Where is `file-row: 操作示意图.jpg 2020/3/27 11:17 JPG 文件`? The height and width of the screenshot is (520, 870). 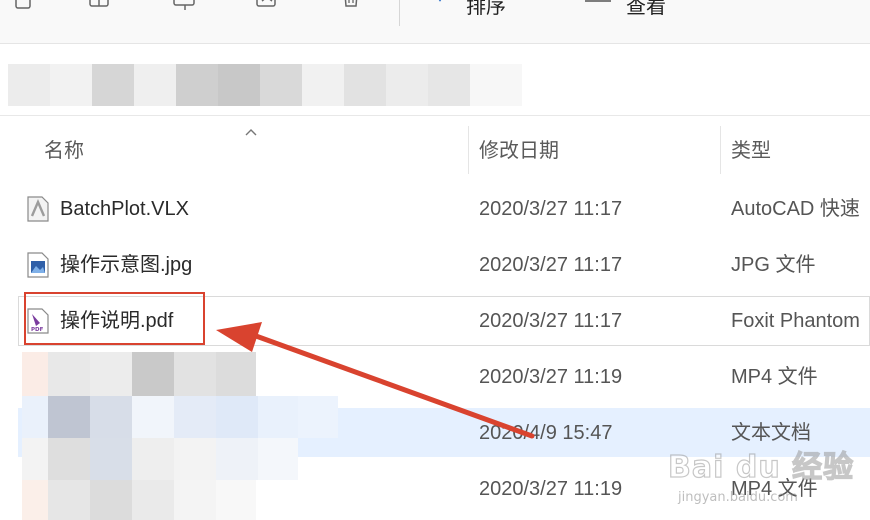
file-row: 操作示意图.jpg 2020/3/27 11:17 JPG 文件 is located at coordinates (444, 265).